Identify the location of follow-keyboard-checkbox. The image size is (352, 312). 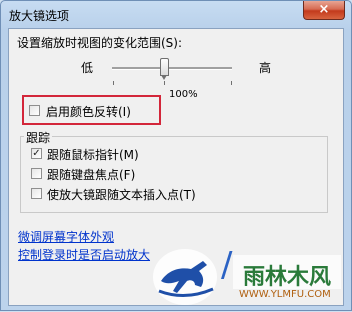
(36, 173).